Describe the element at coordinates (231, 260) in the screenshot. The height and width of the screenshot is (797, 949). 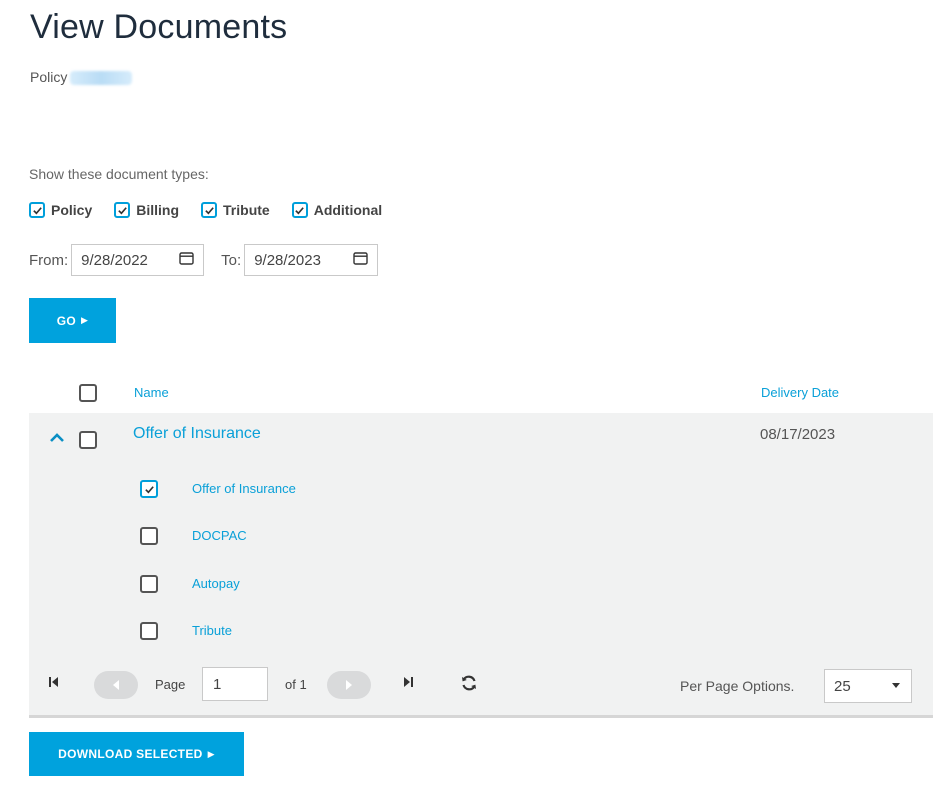
I see `to-label: To:` at that location.